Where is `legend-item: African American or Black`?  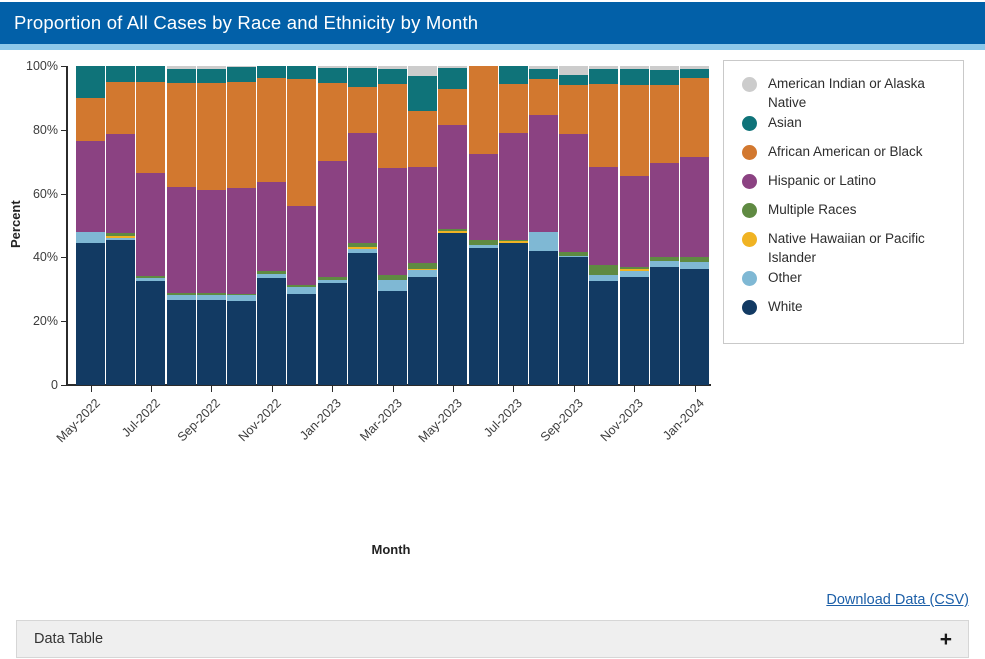
legend-item: African American or Black is located at coordinates (843, 156).